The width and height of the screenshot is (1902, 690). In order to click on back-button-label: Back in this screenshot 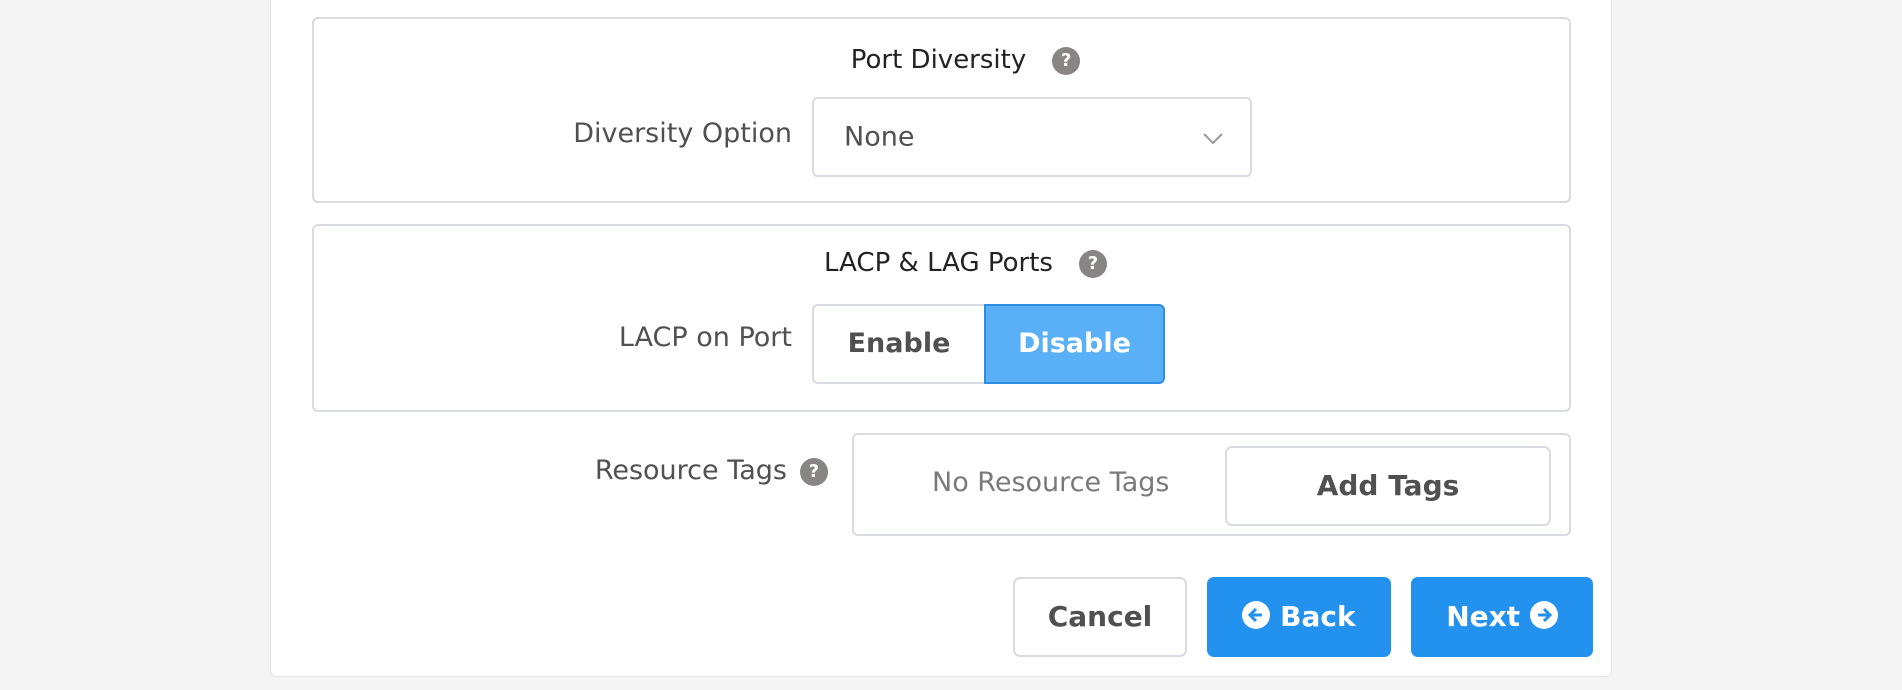, I will do `click(1318, 616)`.